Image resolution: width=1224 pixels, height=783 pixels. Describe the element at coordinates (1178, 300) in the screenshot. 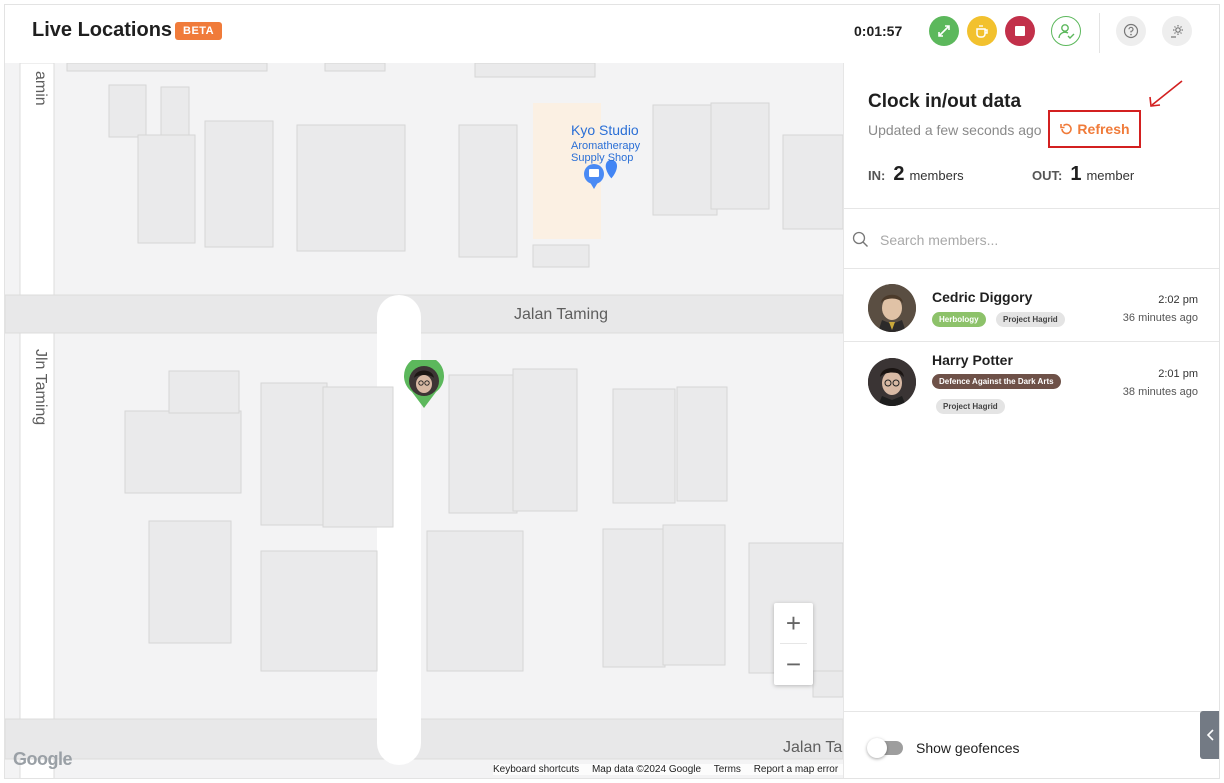

I see `clock-in-time: 2:02 pm` at that location.